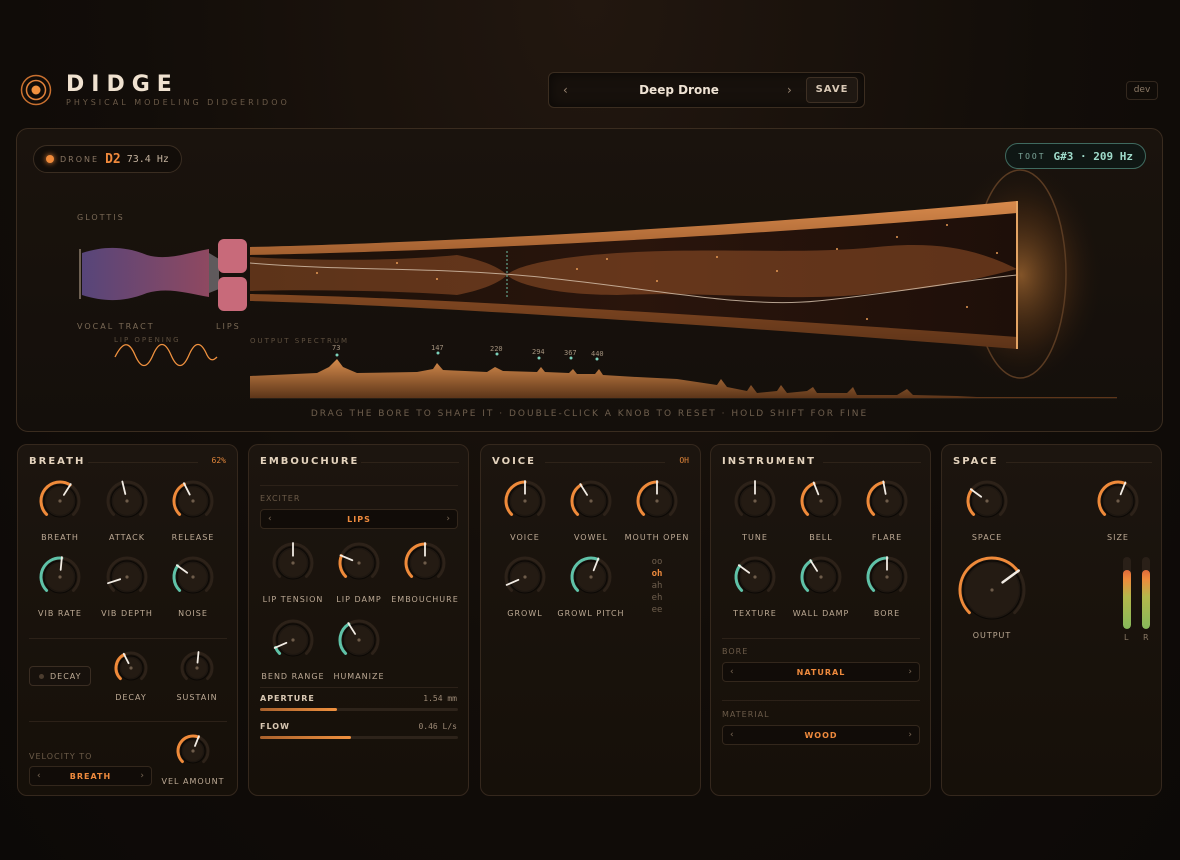  I want to click on vowel-option-eh: eh, so click(657, 598).